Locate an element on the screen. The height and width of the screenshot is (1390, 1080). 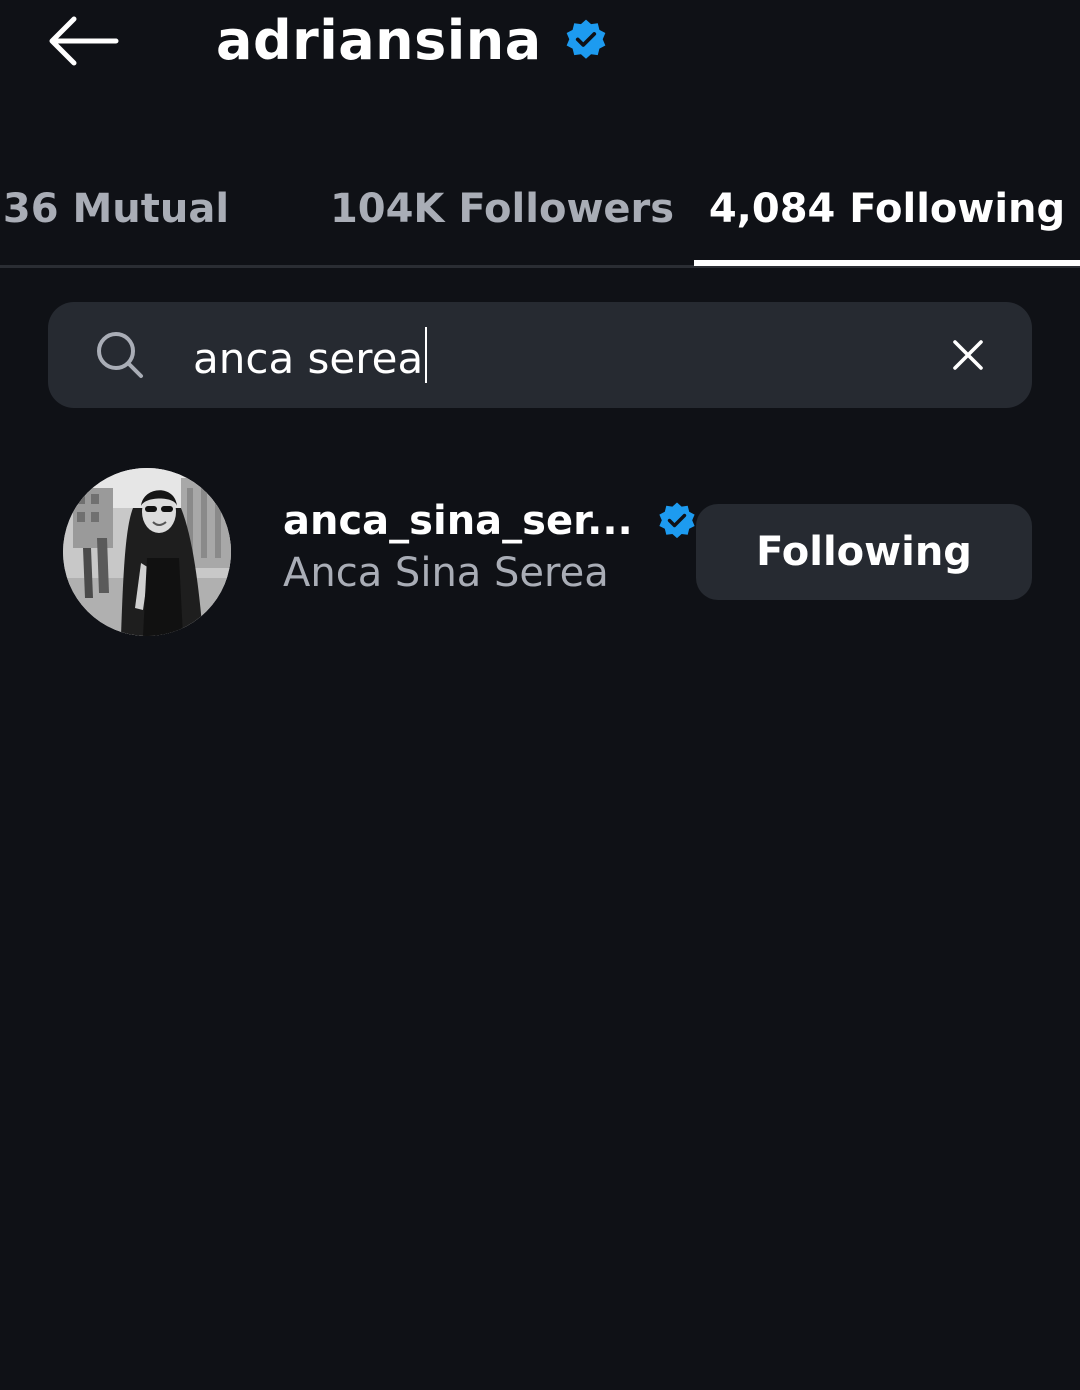
page-title: adriansina is located at coordinates (379, 40).